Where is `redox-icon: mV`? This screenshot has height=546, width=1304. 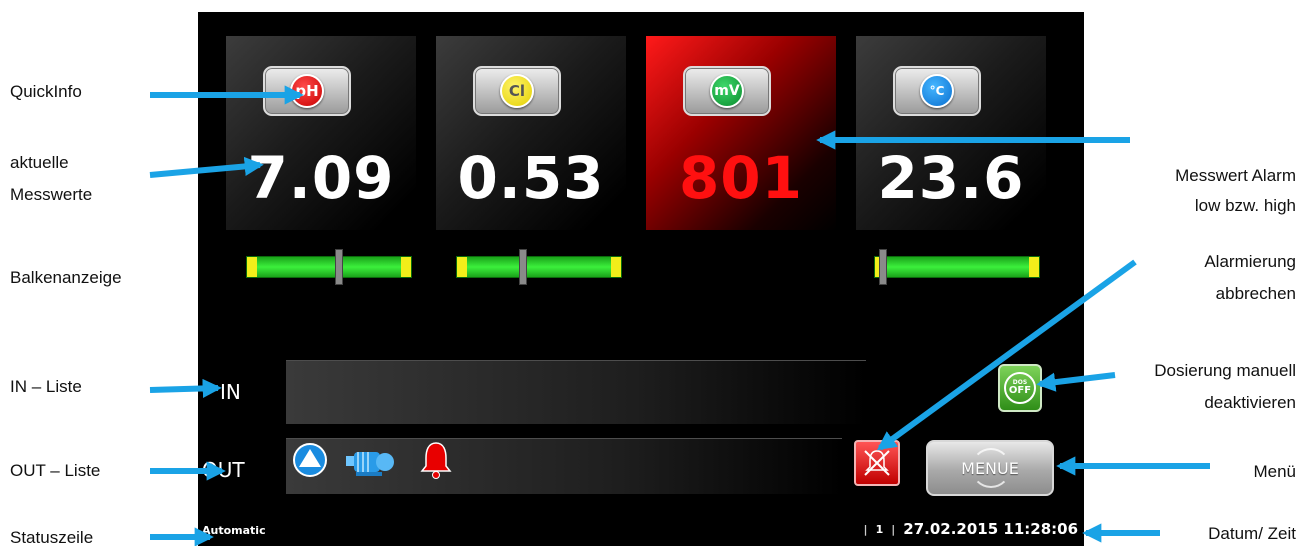
redox-icon: mV is located at coordinates (727, 91).